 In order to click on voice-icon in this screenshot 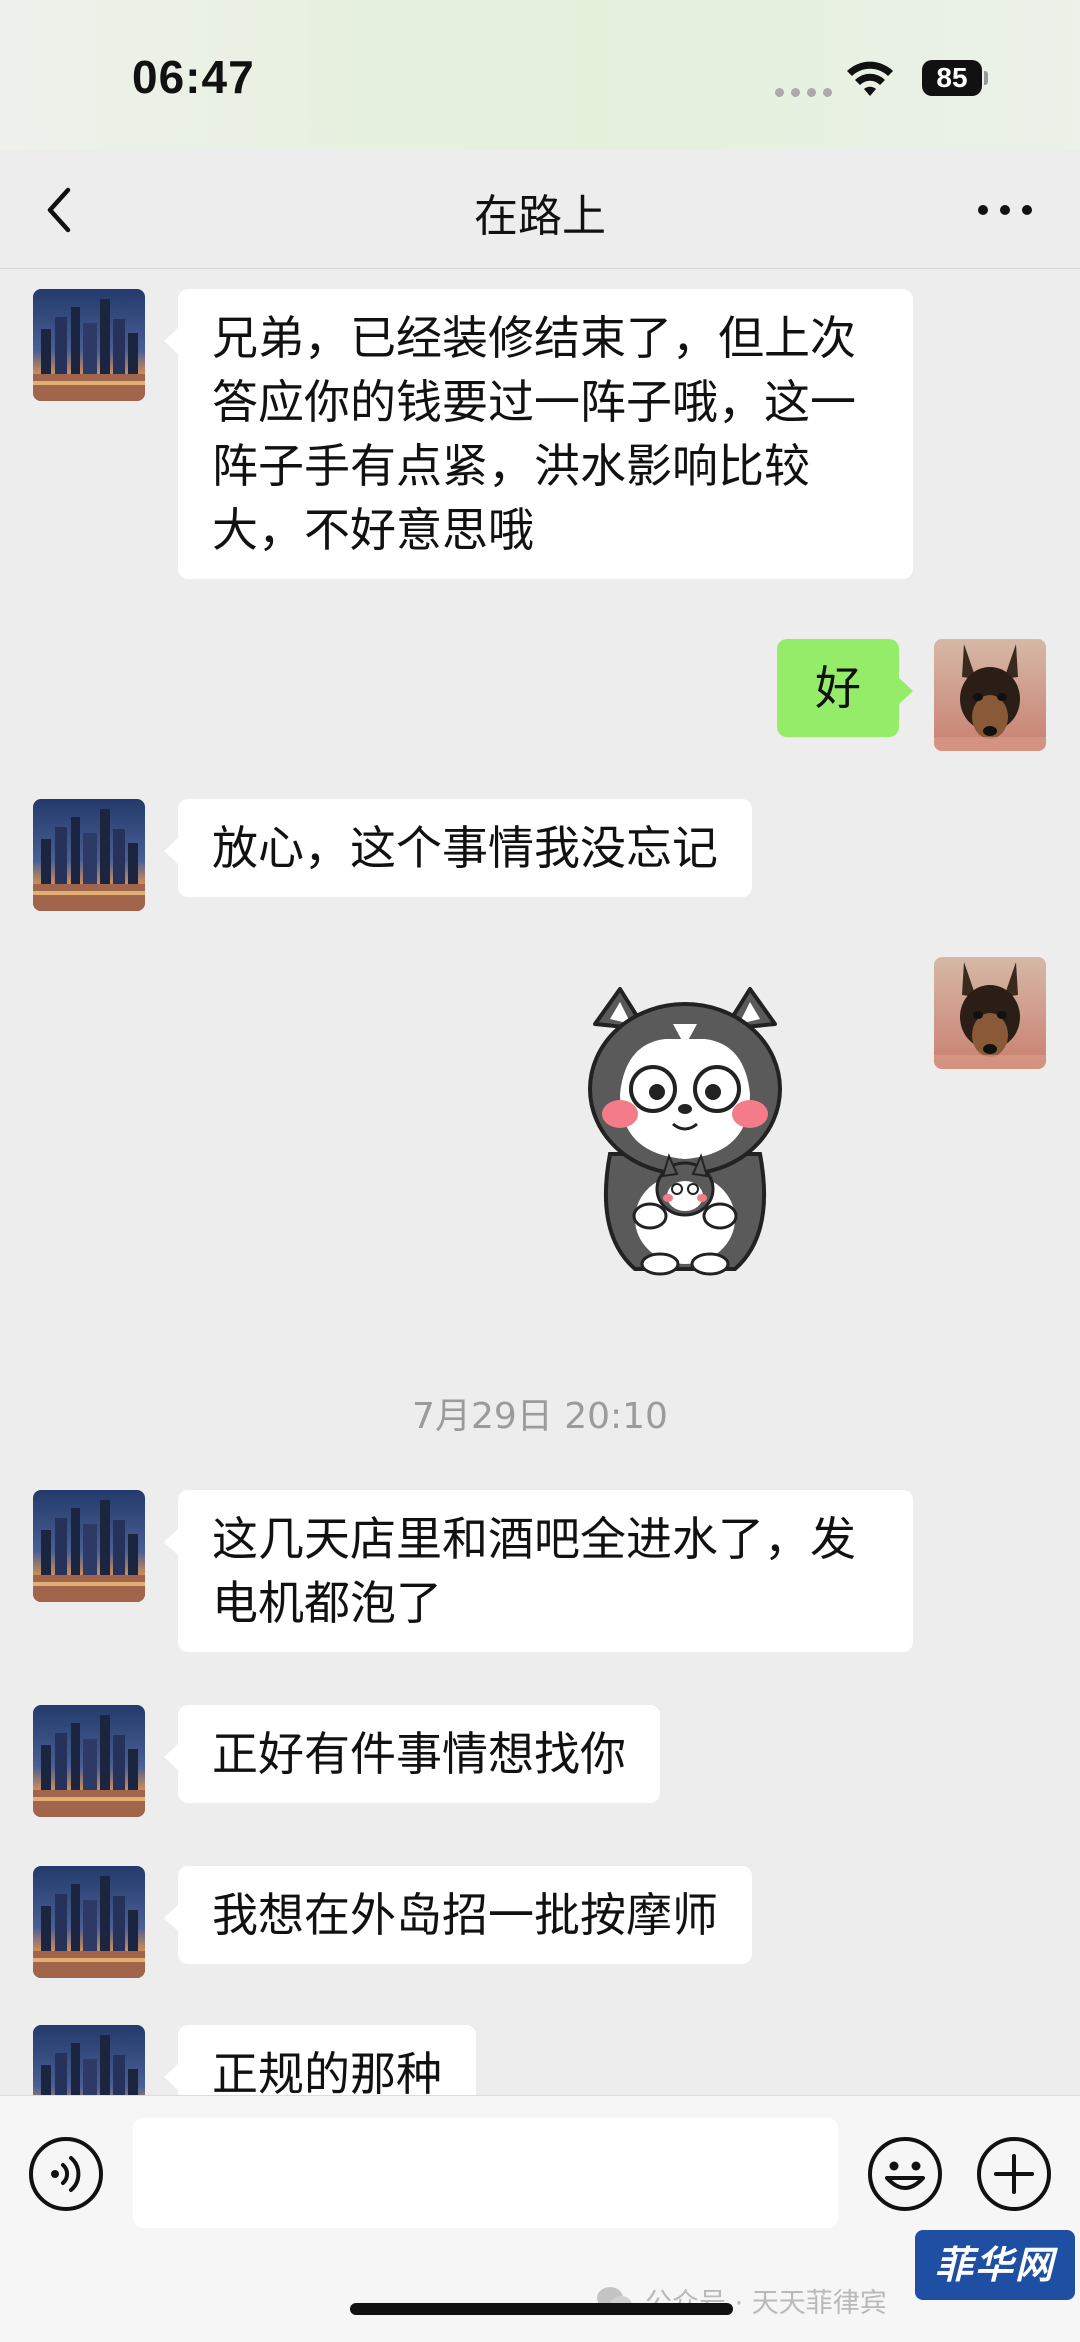, I will do `click(66, 2174)`.